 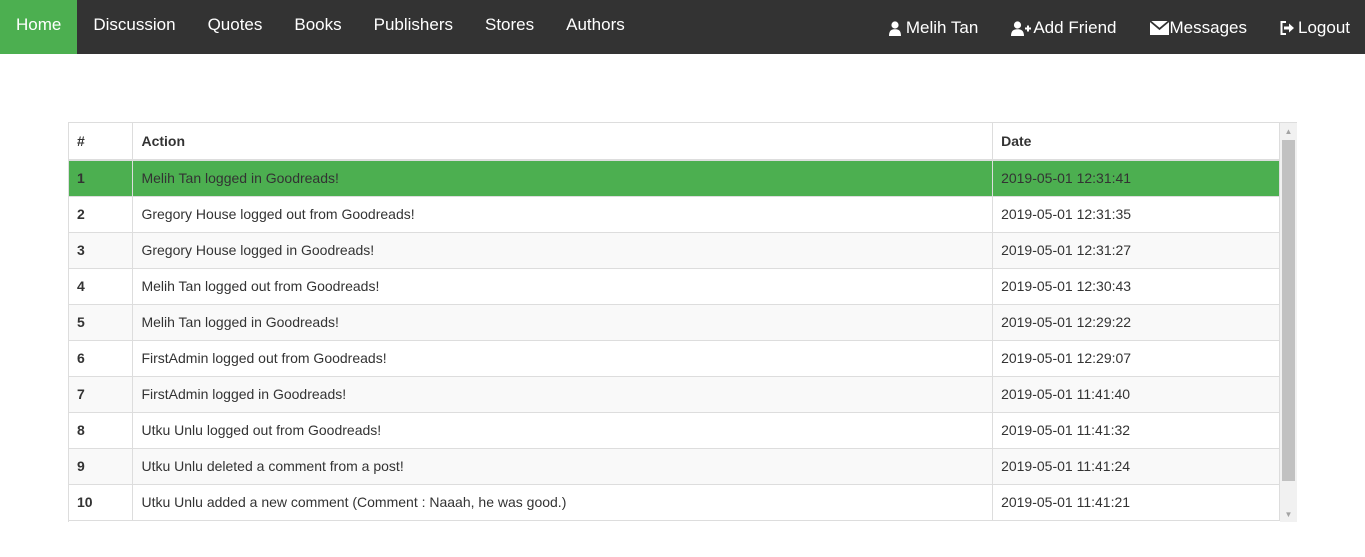 I want to click on nav-add-friend: Add Friend, so click(x=1063, y=27).